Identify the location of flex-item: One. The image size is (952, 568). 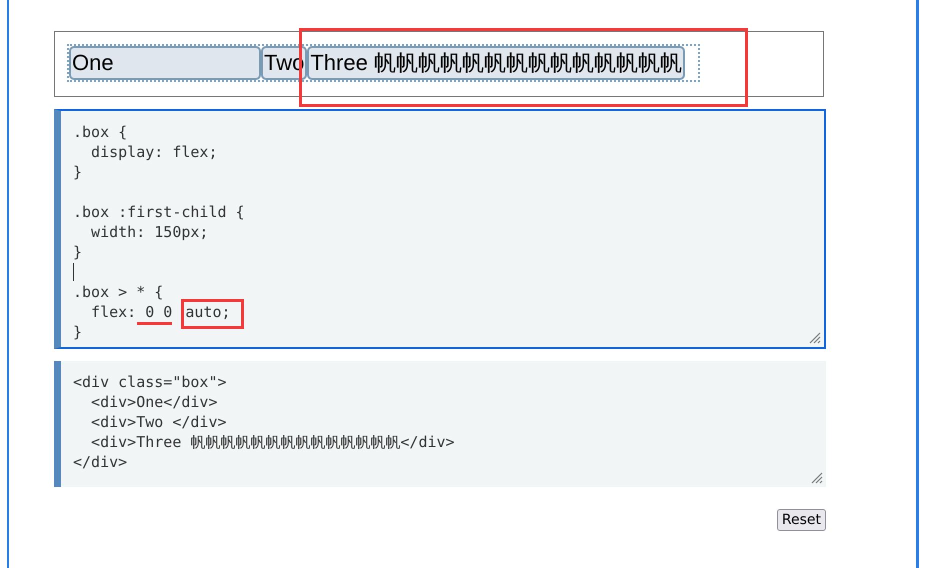
(165, 63).